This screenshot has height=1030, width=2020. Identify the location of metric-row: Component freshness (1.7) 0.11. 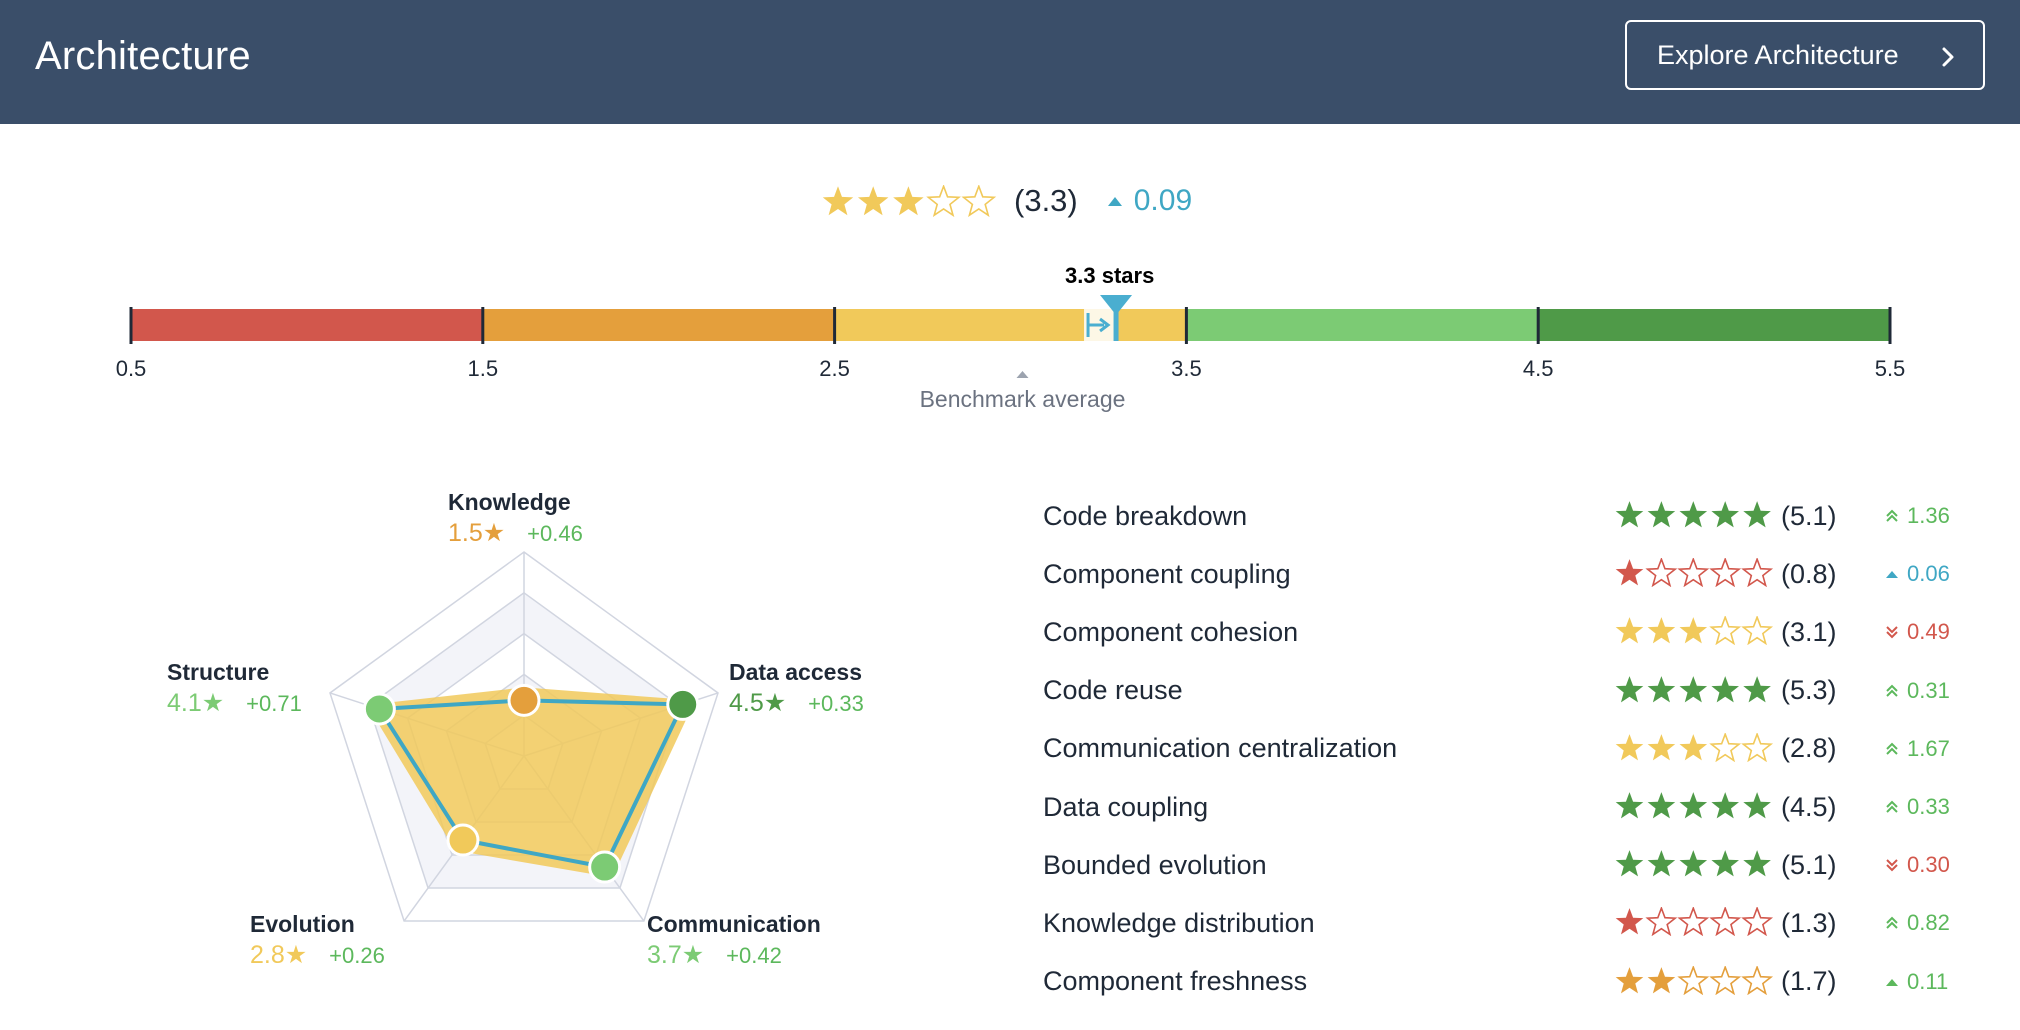
(1503, 982).